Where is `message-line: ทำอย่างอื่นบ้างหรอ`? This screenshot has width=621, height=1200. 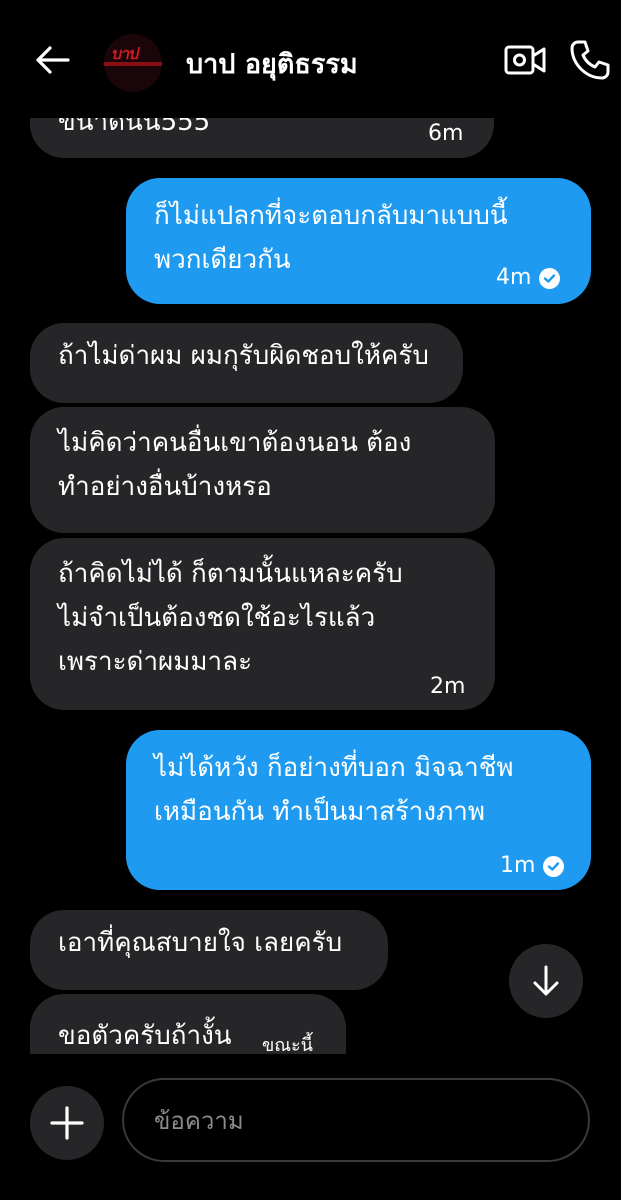 message-line: ทำอย่างอื่นบ้างหรอ is located at coordinates (165, 487).